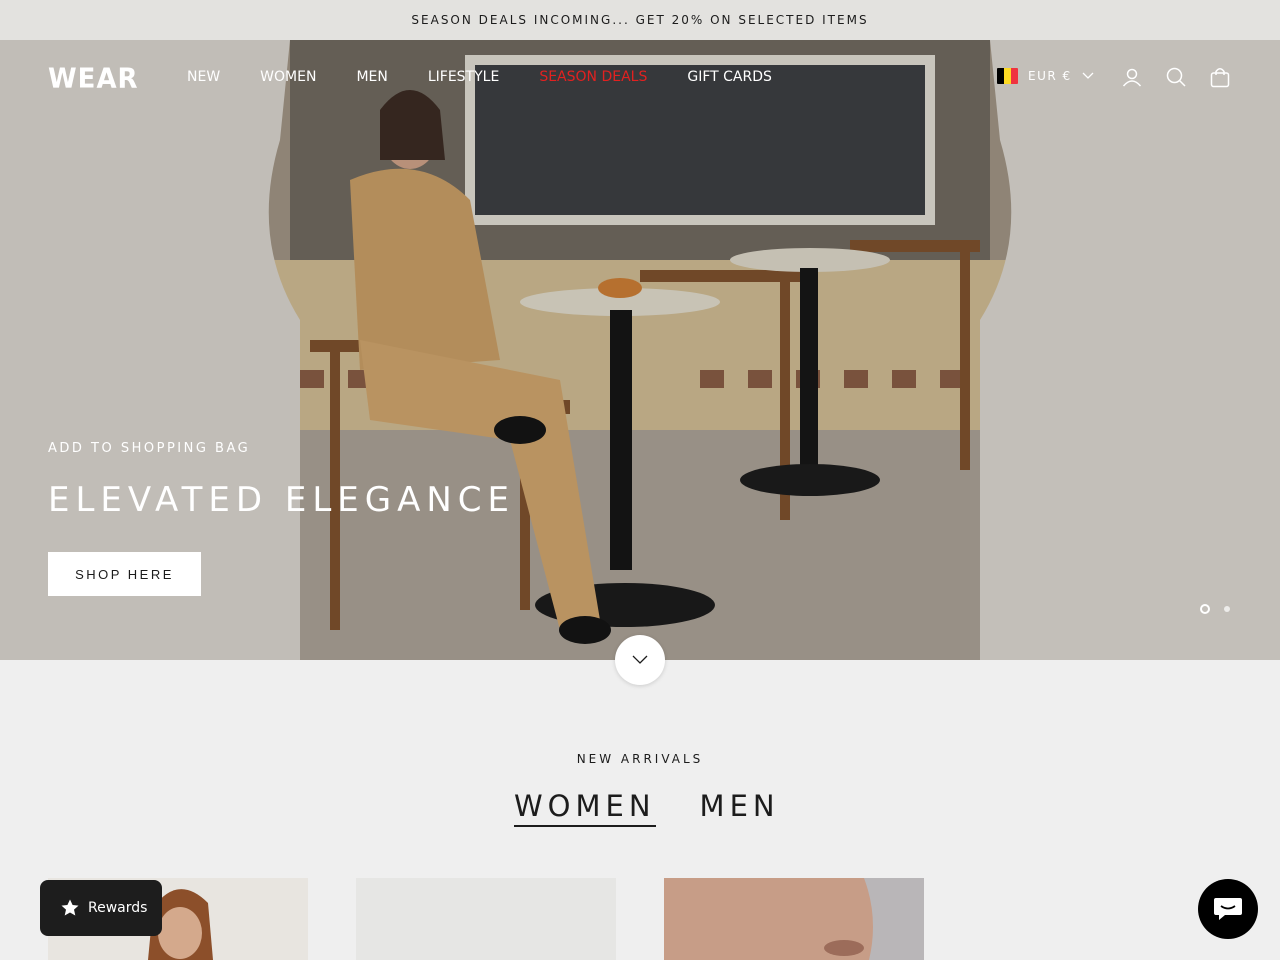  I want to click on rewards-launcher: Rewards, so click(101, 908).